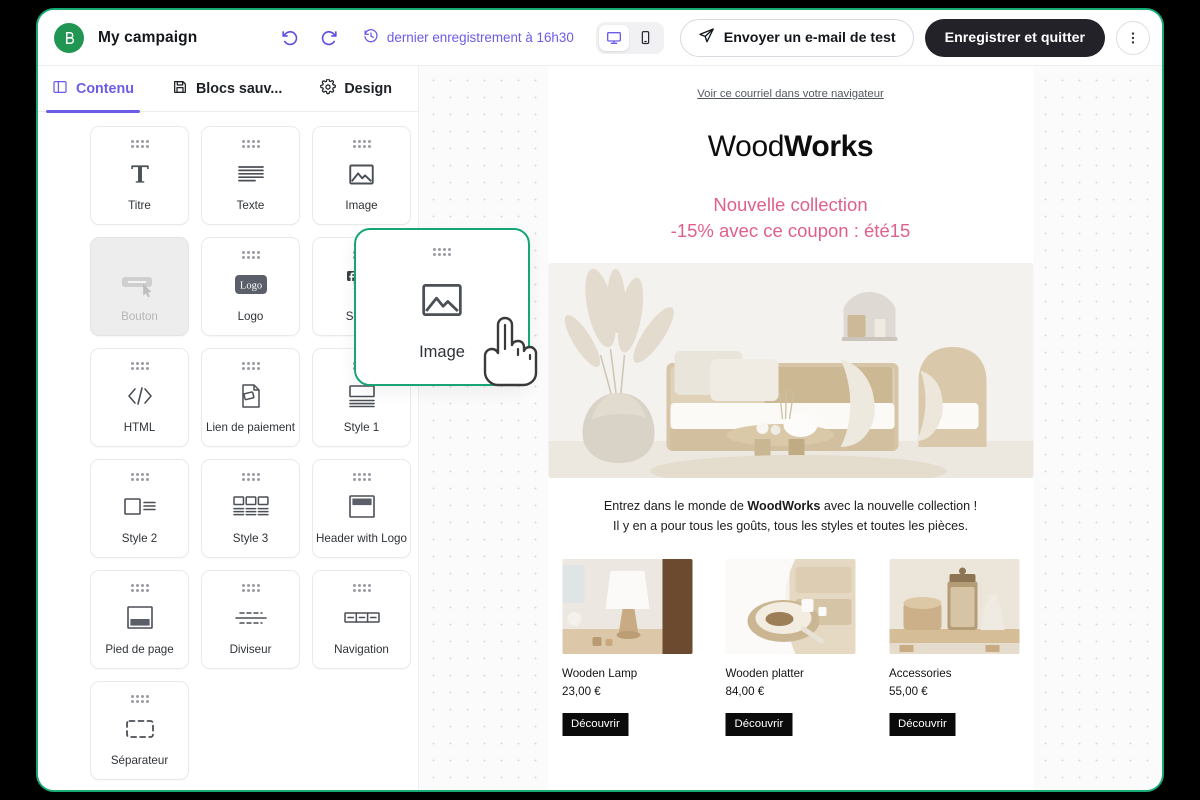  What do you see at coordinates (139, 397) in the screenshot?
I see `block-card-html: HTML` at bounding box center [139, 397].